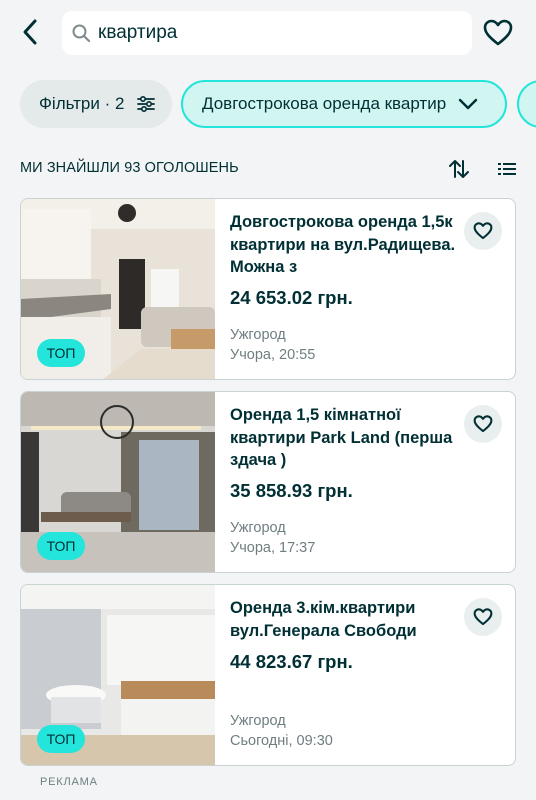 The image size is (536, 800). I want to click on favorites-button, so click(498, 33).